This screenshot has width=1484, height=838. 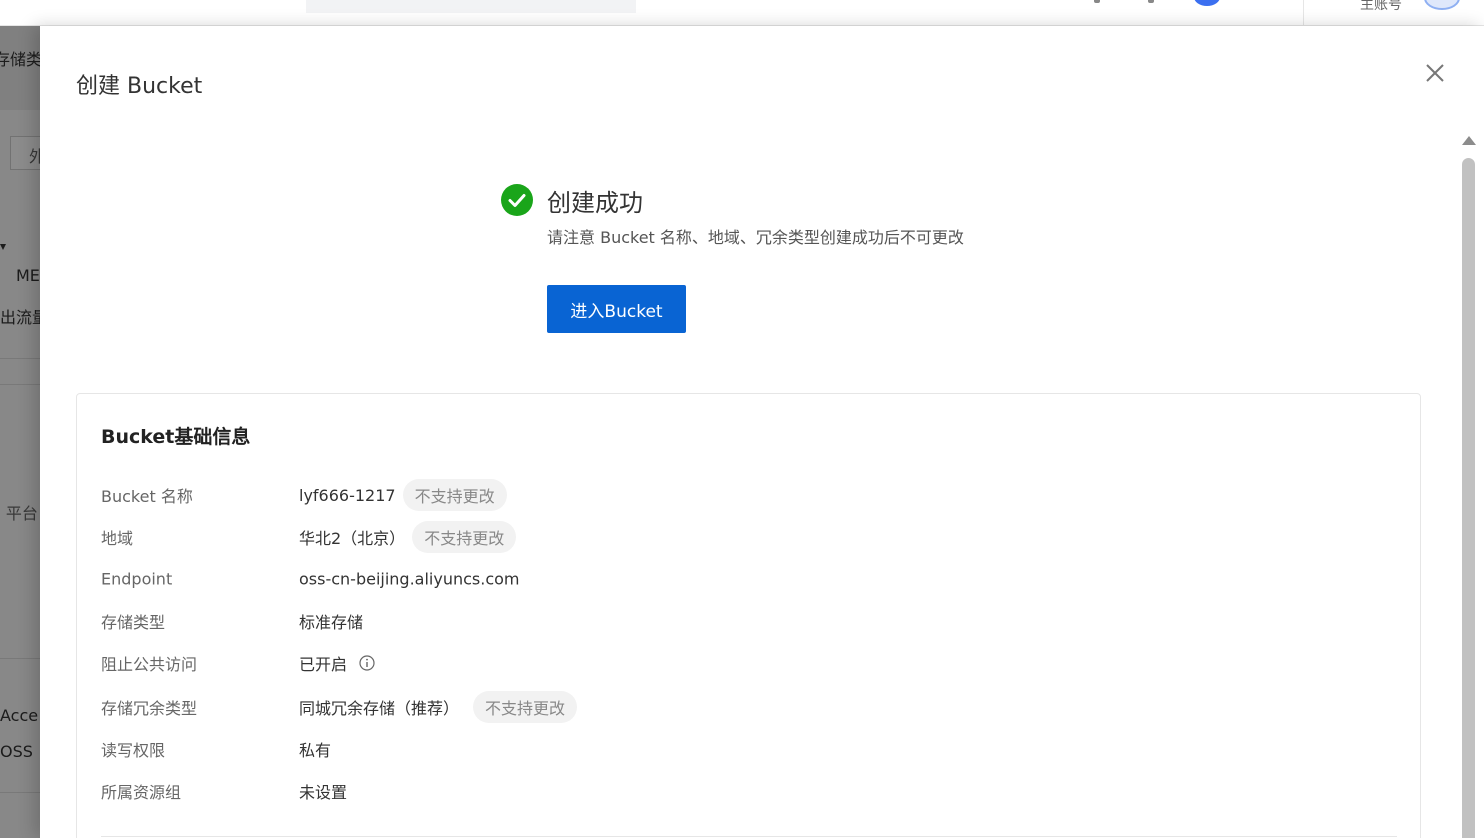 I want to click on drawer-title: 创建 Bucket, so click(x=139, y=86).